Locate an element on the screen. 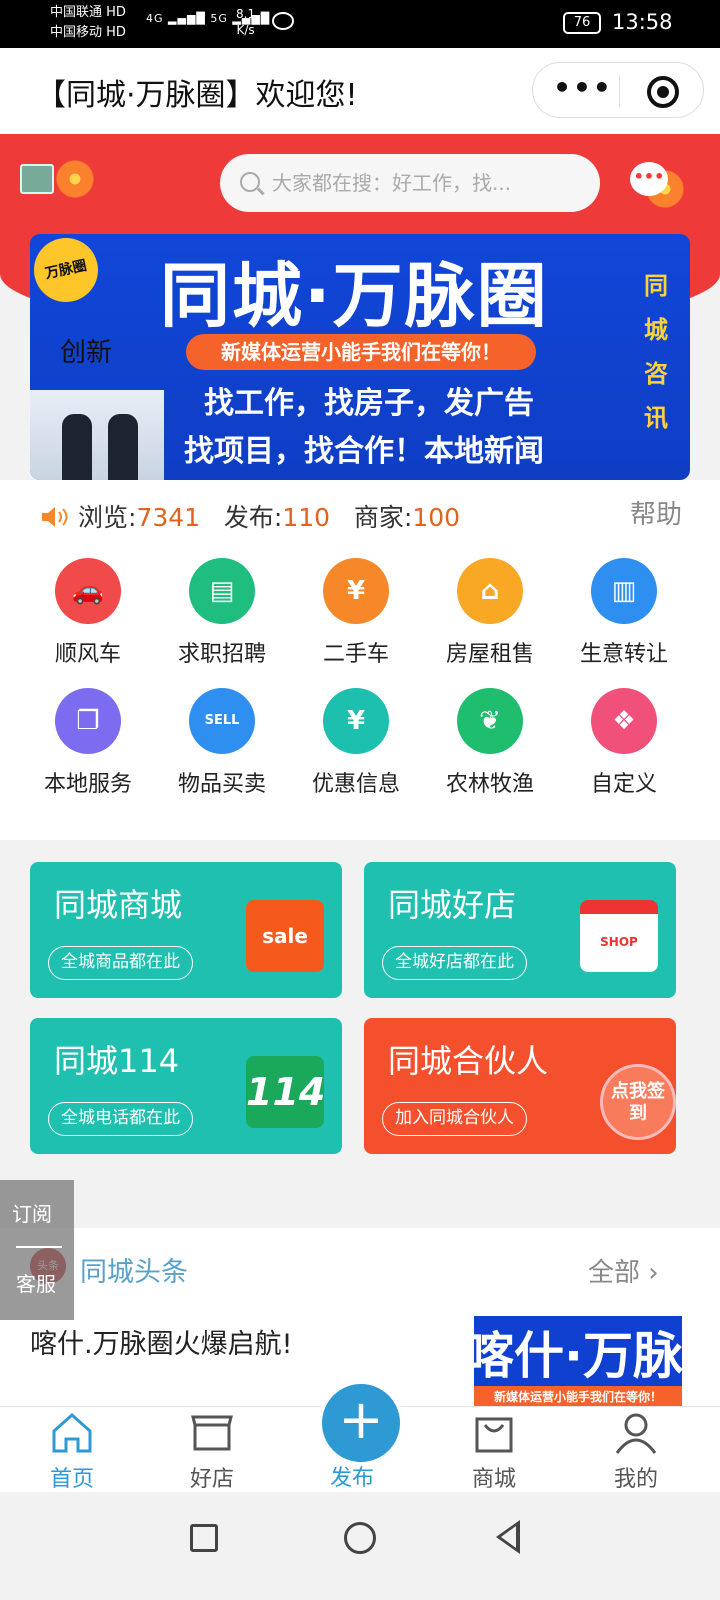 This screenshot has height=1600, width=720. banner-seal: 万脉圈 is located at coordinates (67, 271).